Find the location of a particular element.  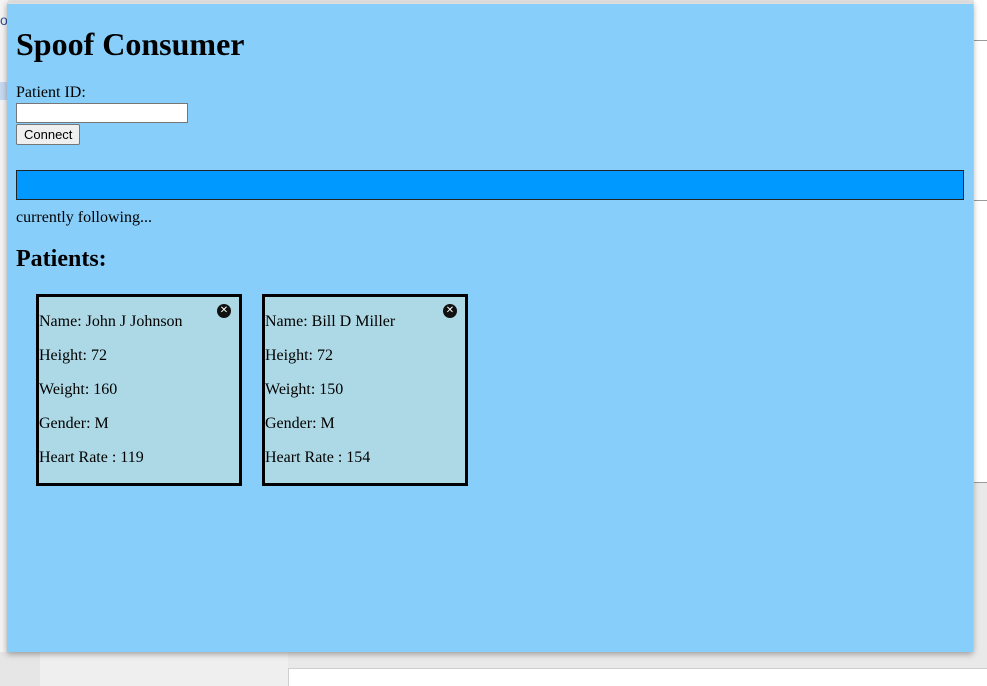

patient-weight: Weight: 160 is located at coordinates (78, 389).